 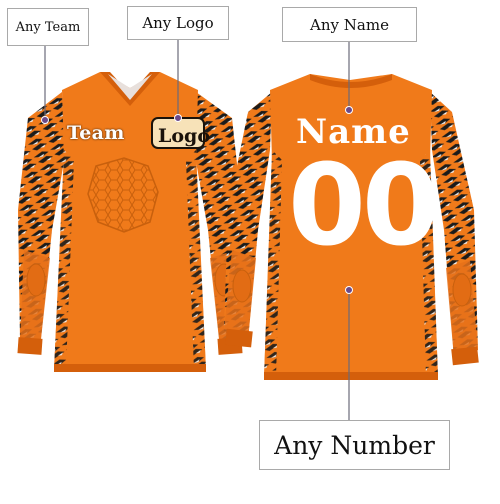 I want to click on callout-any-logo: Any Logo, so click(x=178, y=23).